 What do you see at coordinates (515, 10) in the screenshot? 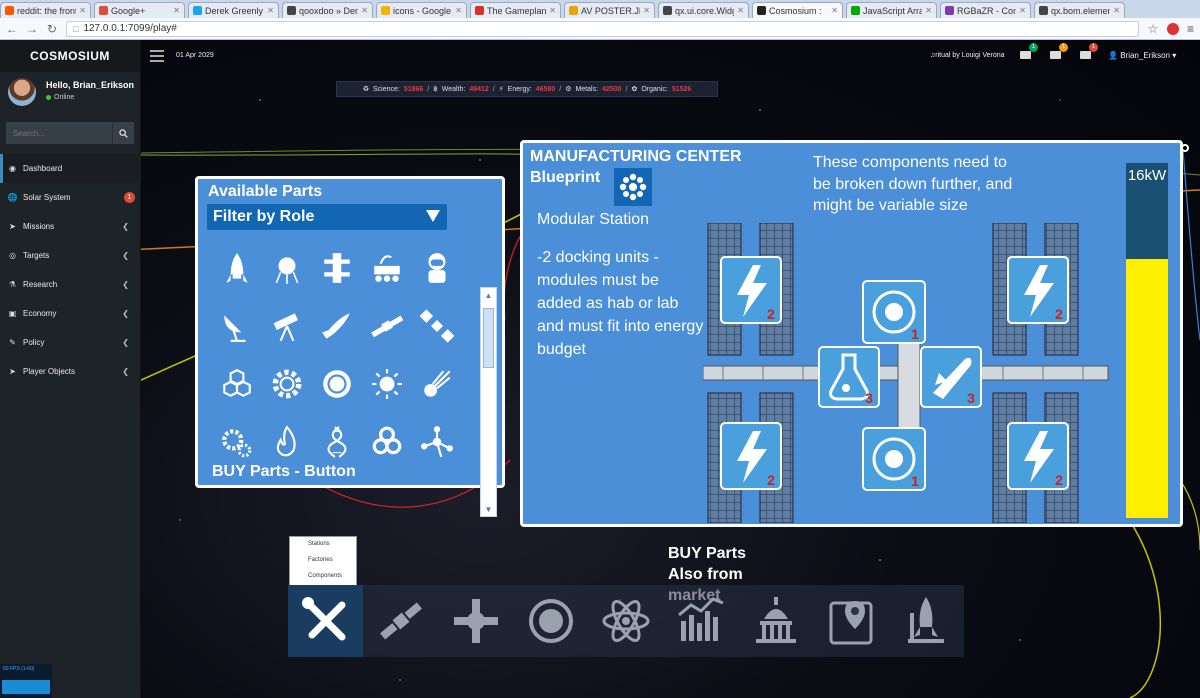
I see `browser-tab: The Gameplan - ✕` at bounding box center [515, 10].